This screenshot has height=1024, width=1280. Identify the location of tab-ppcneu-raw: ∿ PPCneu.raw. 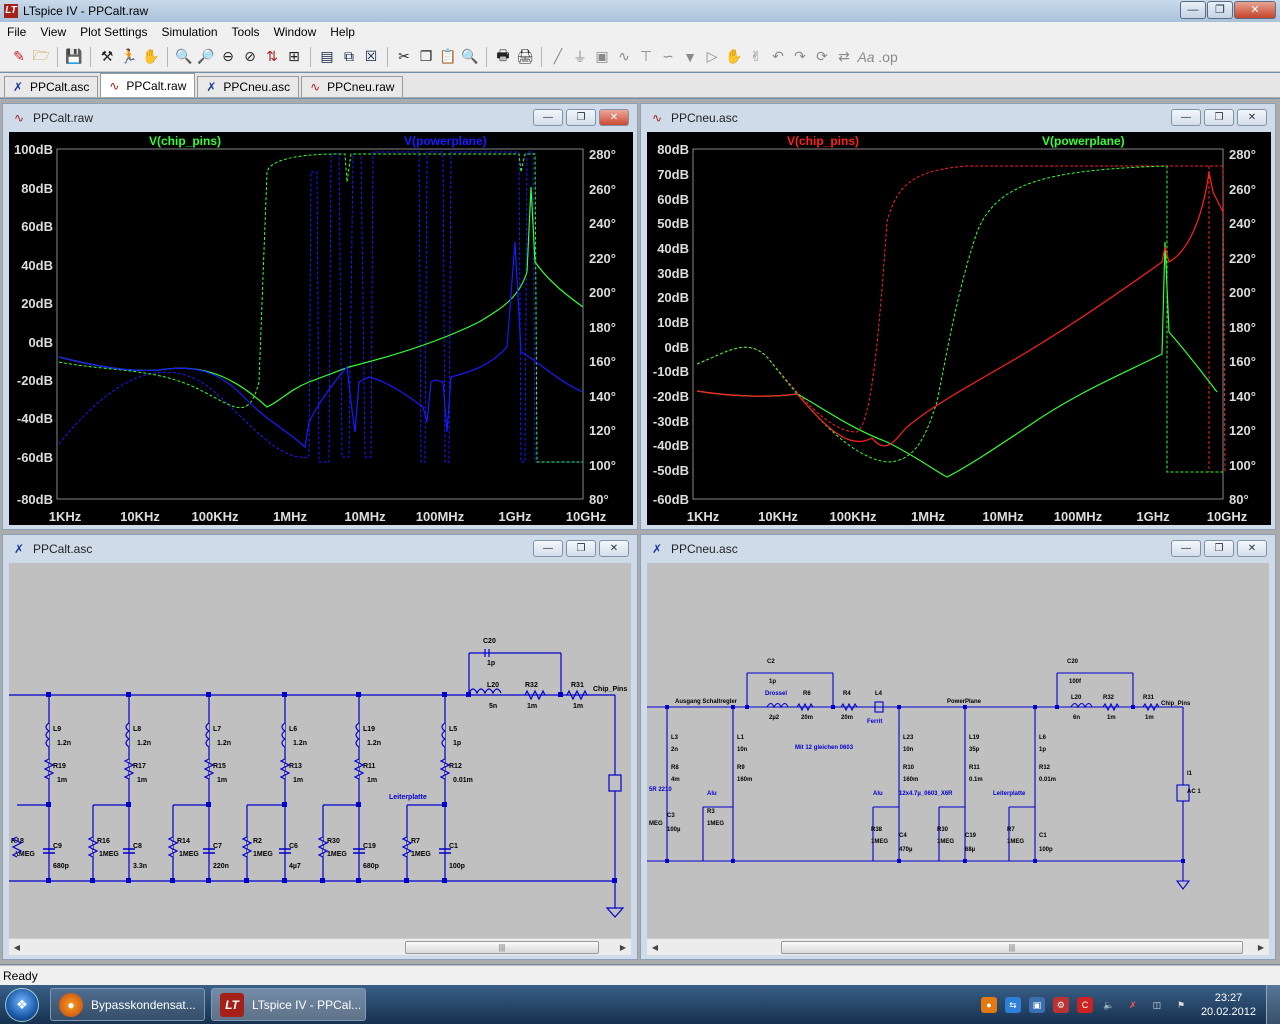
(352, 86).